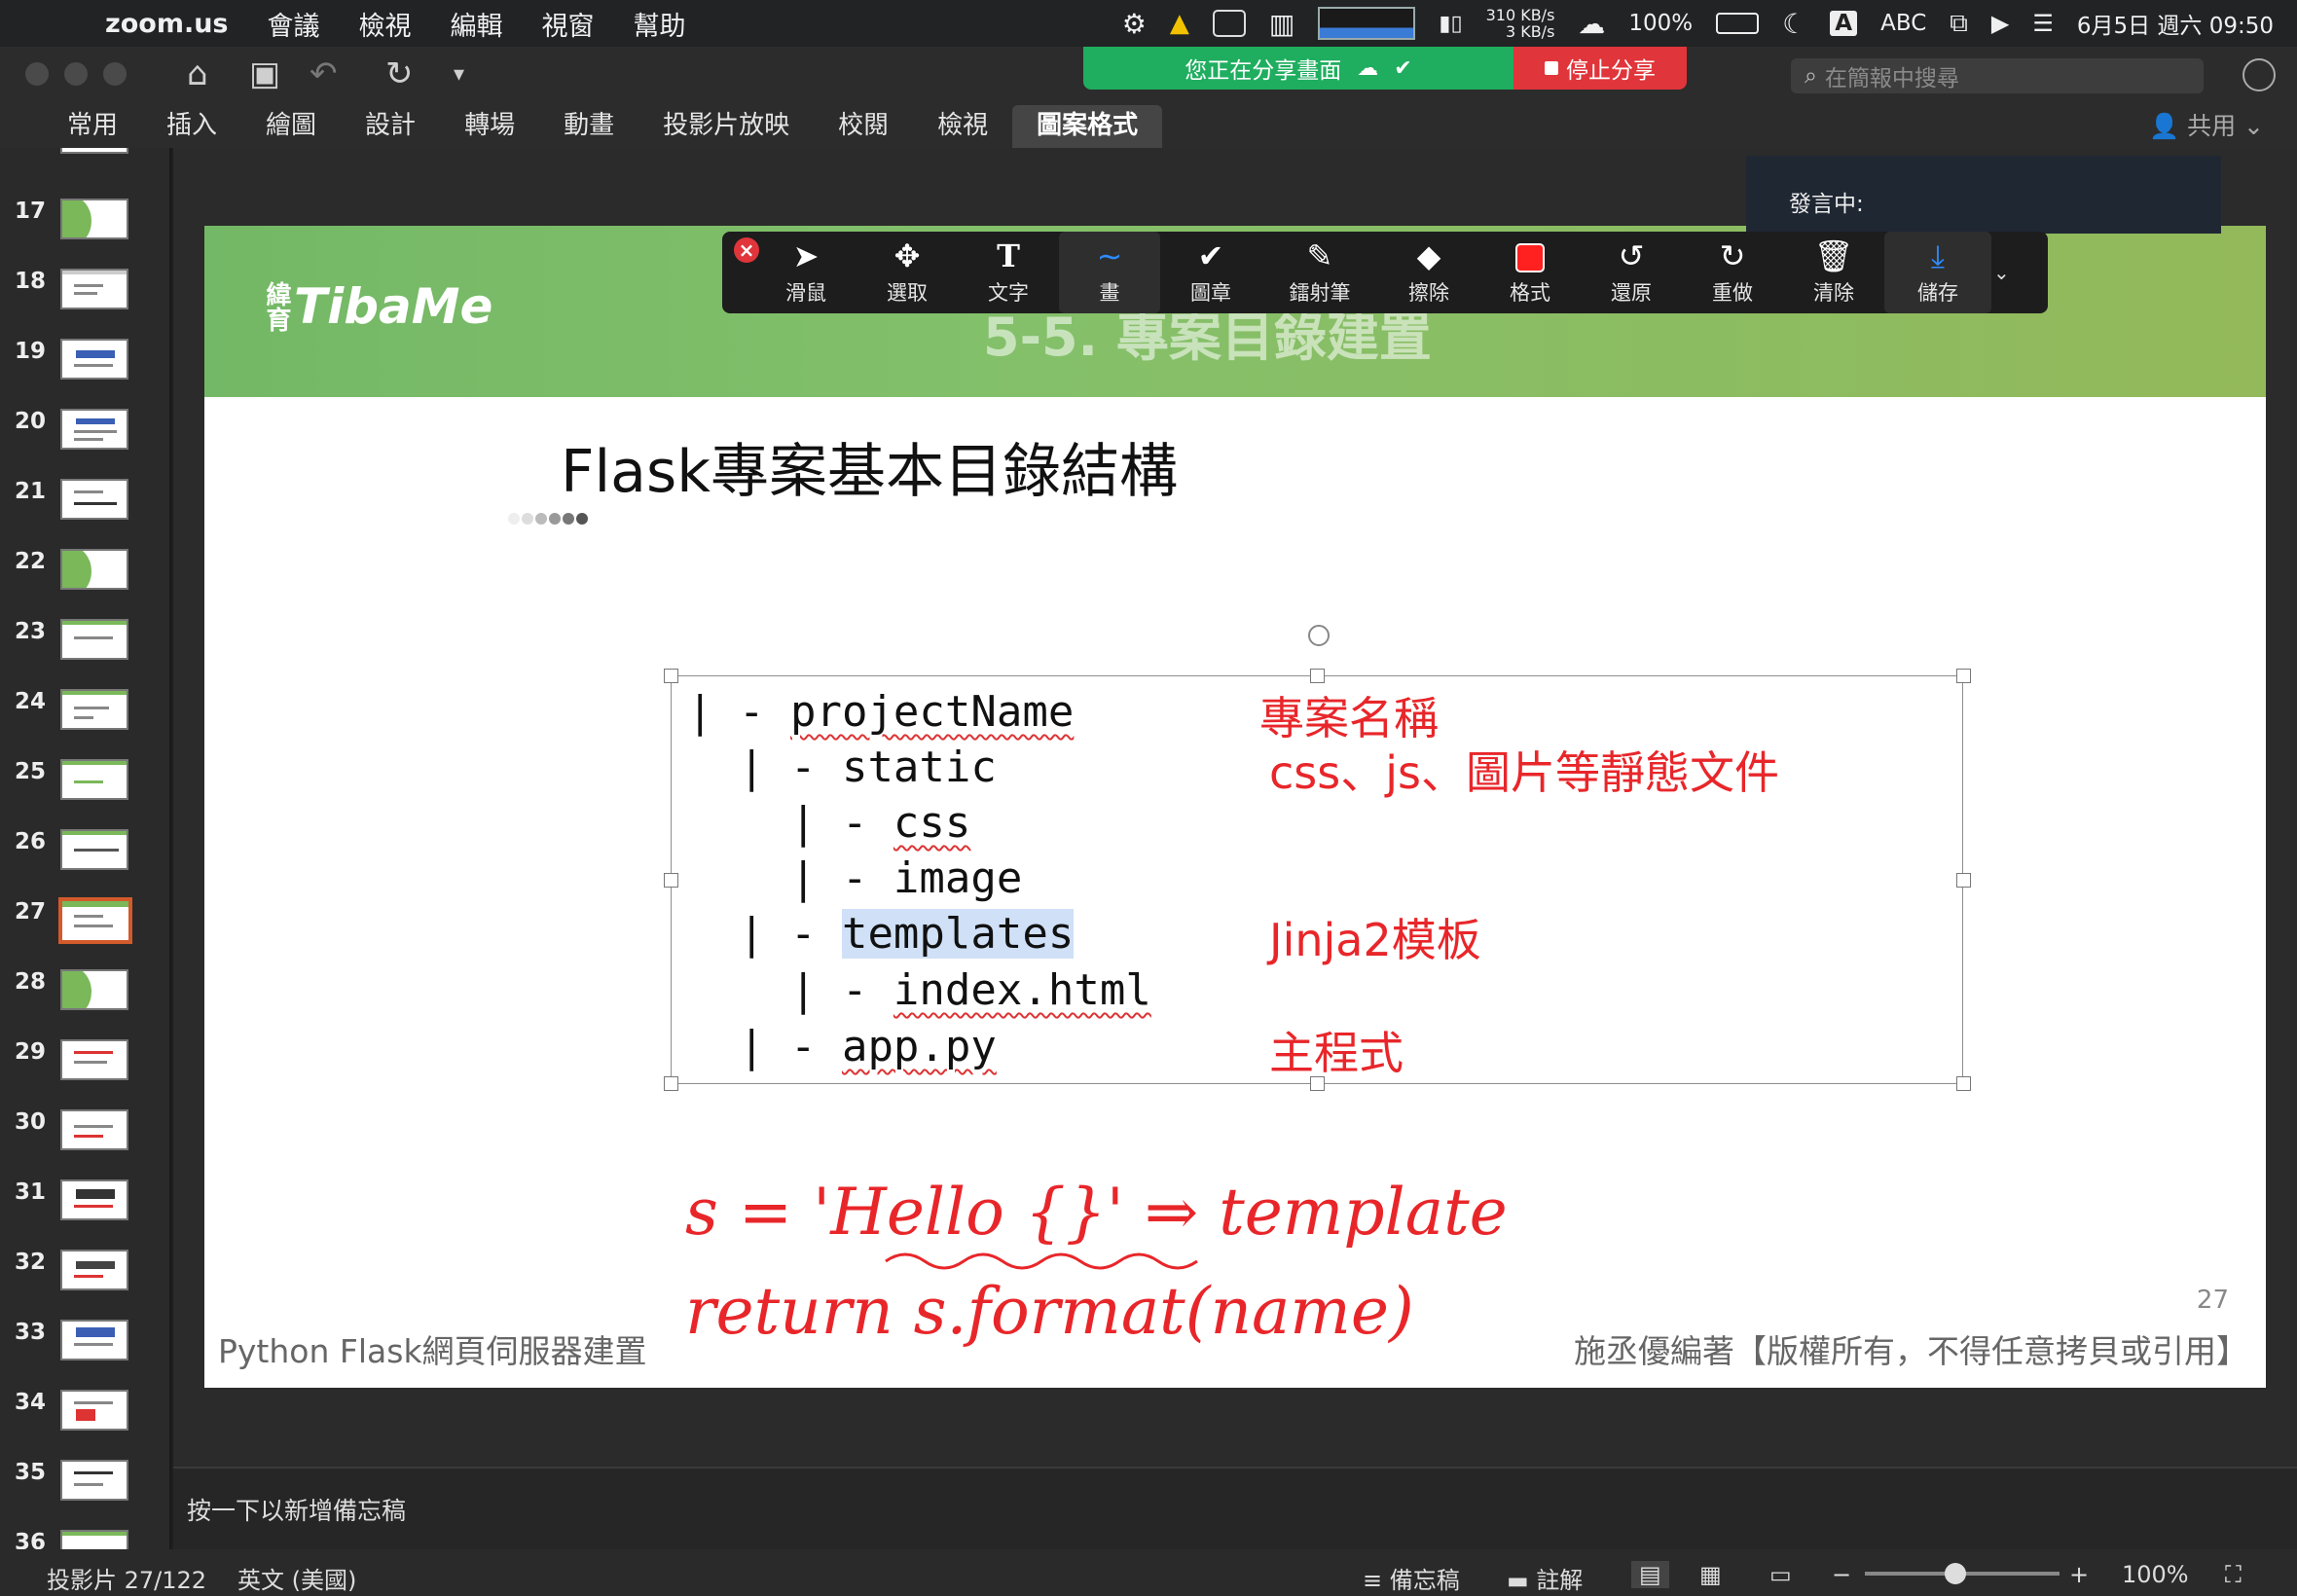  Describe the element at coordinates (671, 881) in the screenshot. I see `resize-handle-l` at that location.